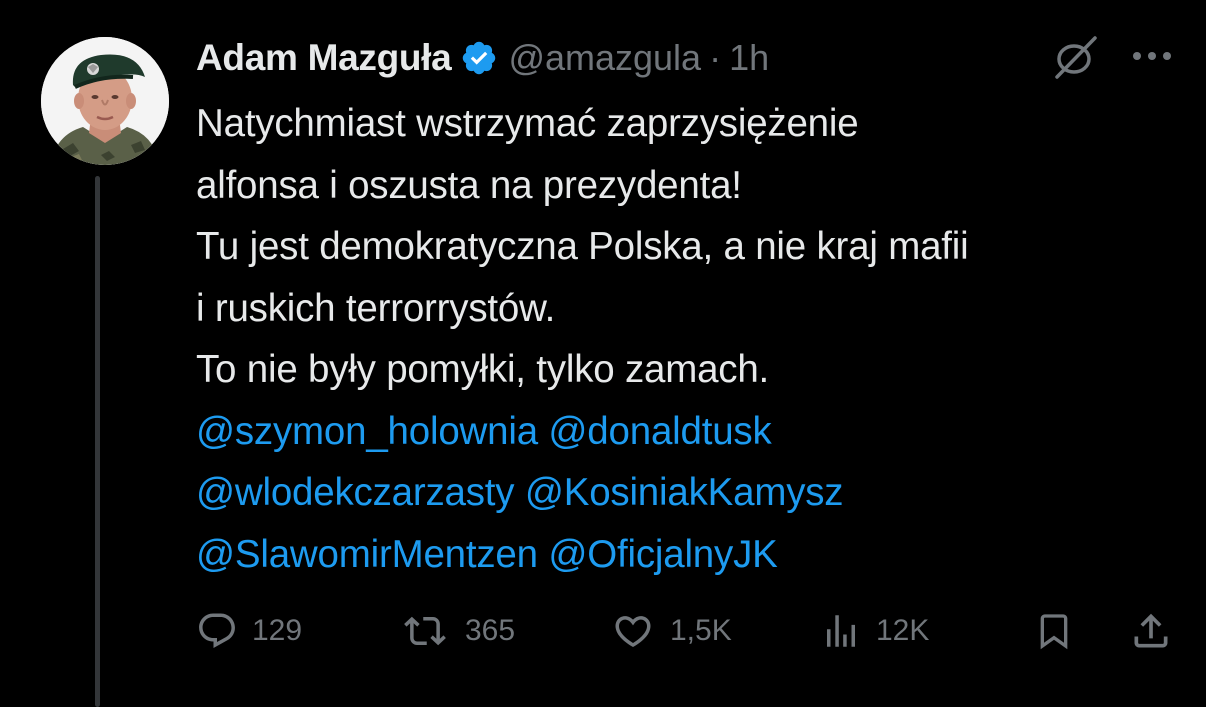  Describe the element at coordinates (376, 308) in the screenshot. I see `tweet-text-line: i ruskich terrorrystów.` at that location.